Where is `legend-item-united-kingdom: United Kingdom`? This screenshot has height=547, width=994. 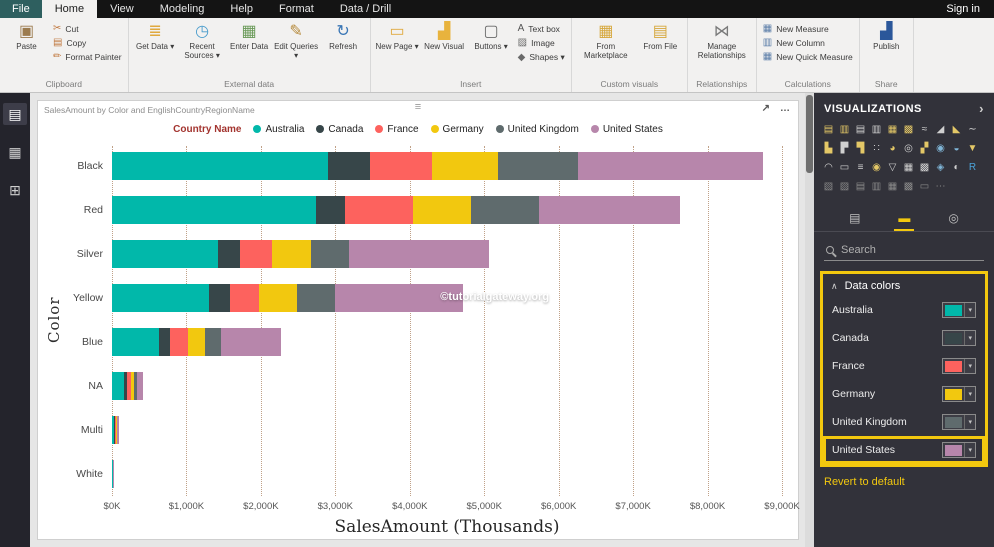
legend-item-united-kingdom: United Kingdom is located at coordinates (537, 129).